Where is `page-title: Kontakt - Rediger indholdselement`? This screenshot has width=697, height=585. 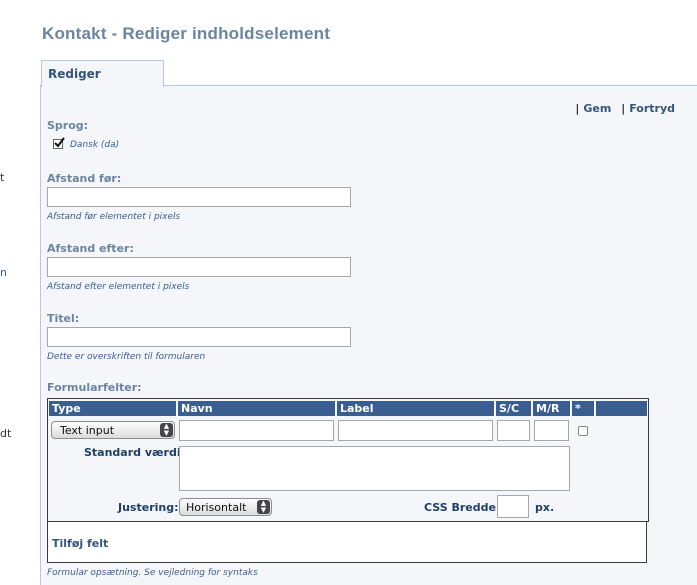 page-title: Kontakt - Rediger indholdselement is located at coordinates (186, 33).